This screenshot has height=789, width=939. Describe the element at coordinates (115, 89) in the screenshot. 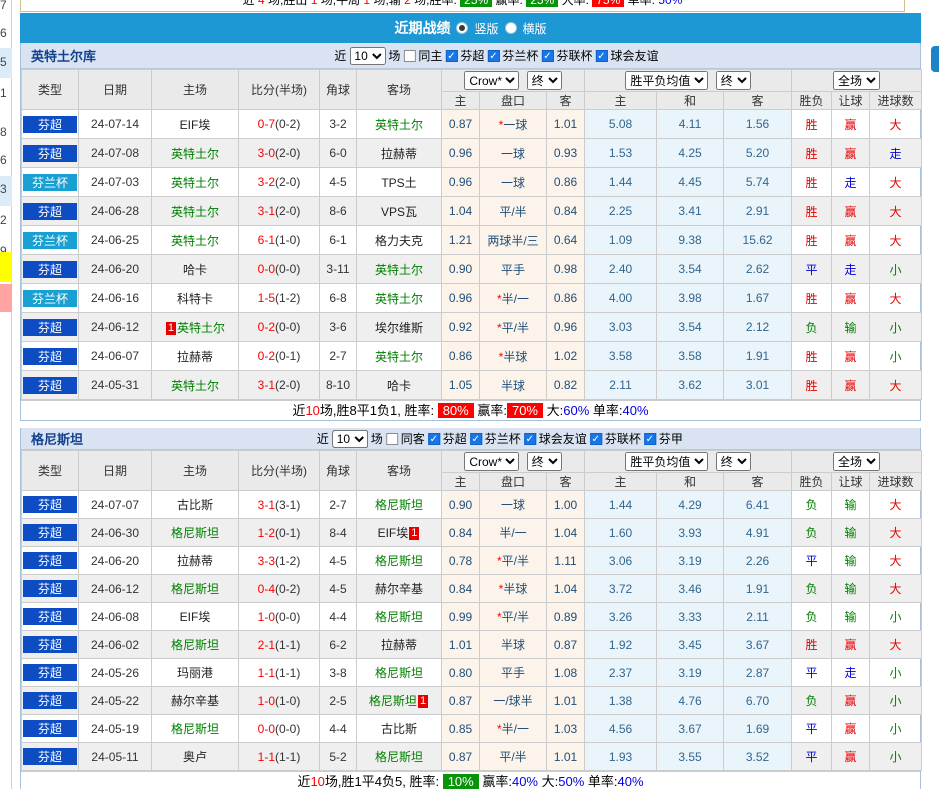

I see `col-header-date: 日期` at that location.